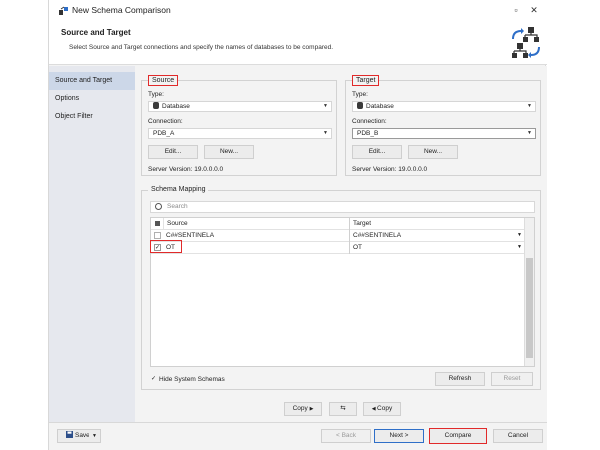 The image size is (600, 450). Describe the element at coordinates (526, 42) in the screenshot. I see `schema-compare-icon` at that location.